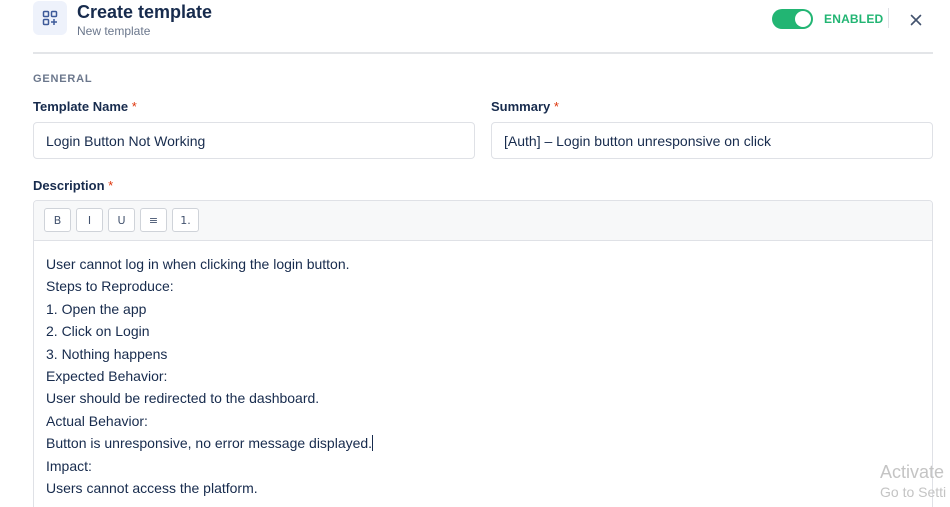 Image resolution: width=950 pixels, height=507 pixels. Describe the element at coordinates (373, 443) in the screenshot. I see `text-caret` at that location.